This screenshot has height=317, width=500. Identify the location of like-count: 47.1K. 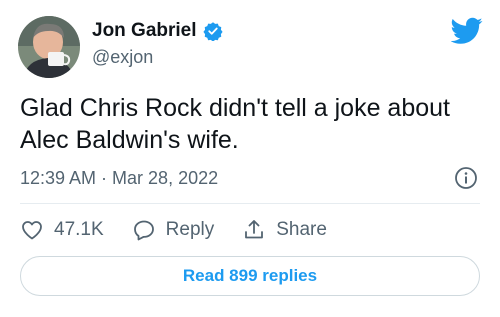
(79, 229).